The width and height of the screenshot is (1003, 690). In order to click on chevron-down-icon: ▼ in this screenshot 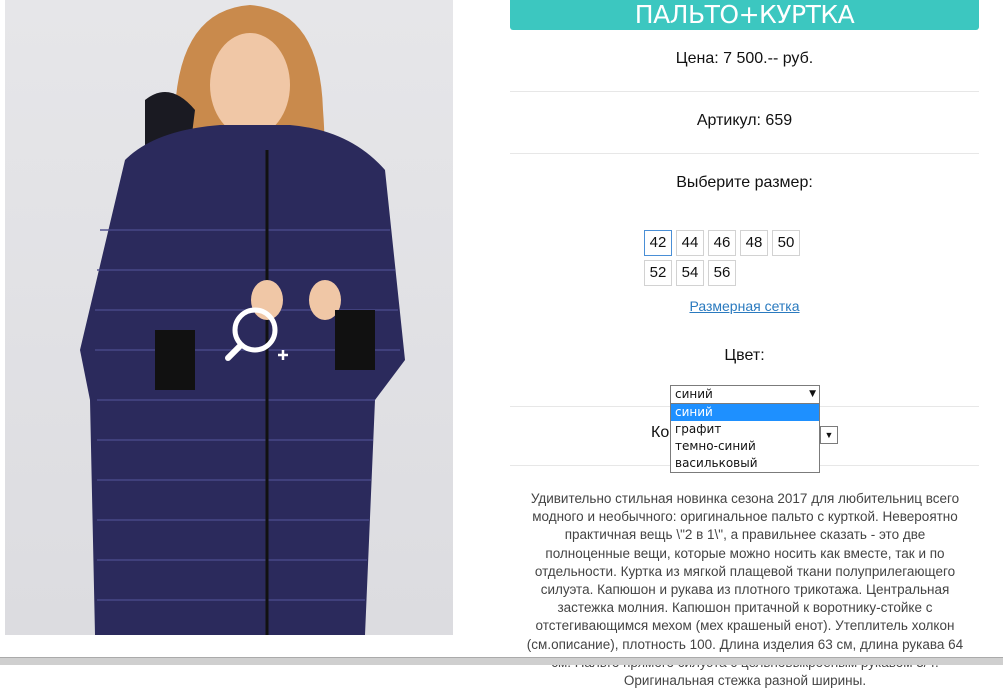, I will do `click(812, 394)`.